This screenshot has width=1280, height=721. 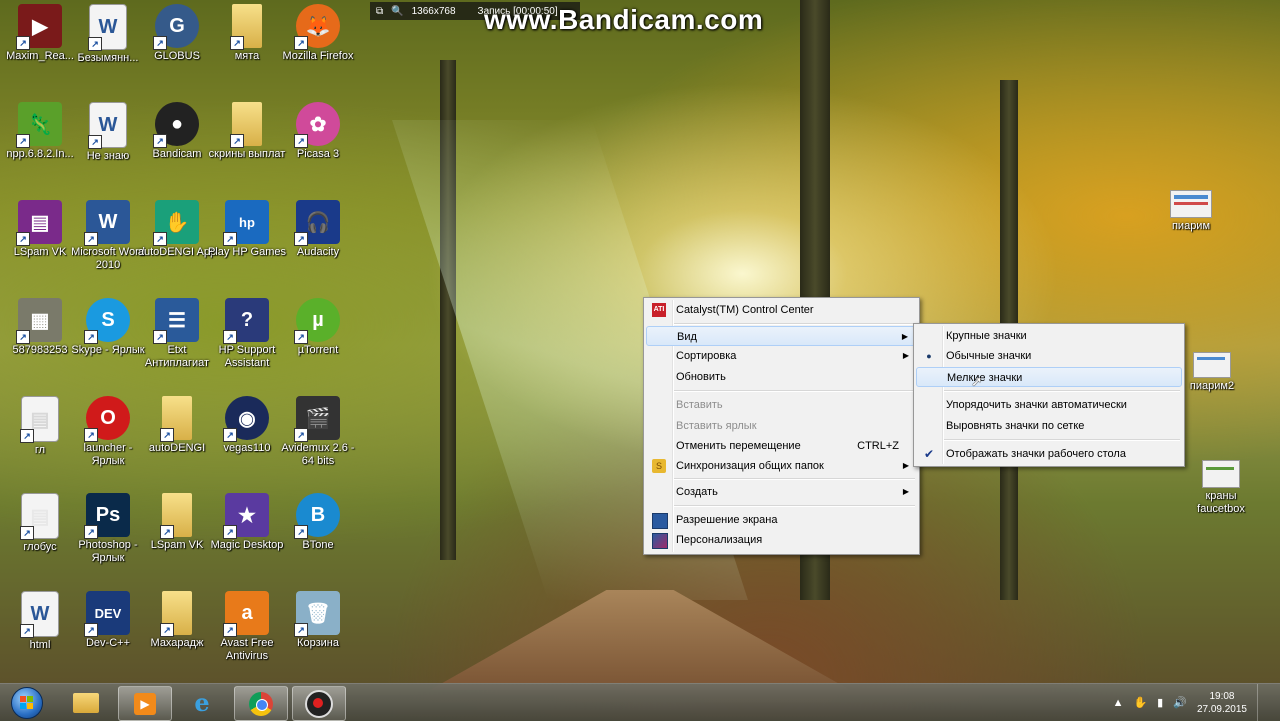 What do you see at coordinates (1140, 702) in the screenshot?
I see `tray-app-icon: ✋` at bounding box center [1140, 702].